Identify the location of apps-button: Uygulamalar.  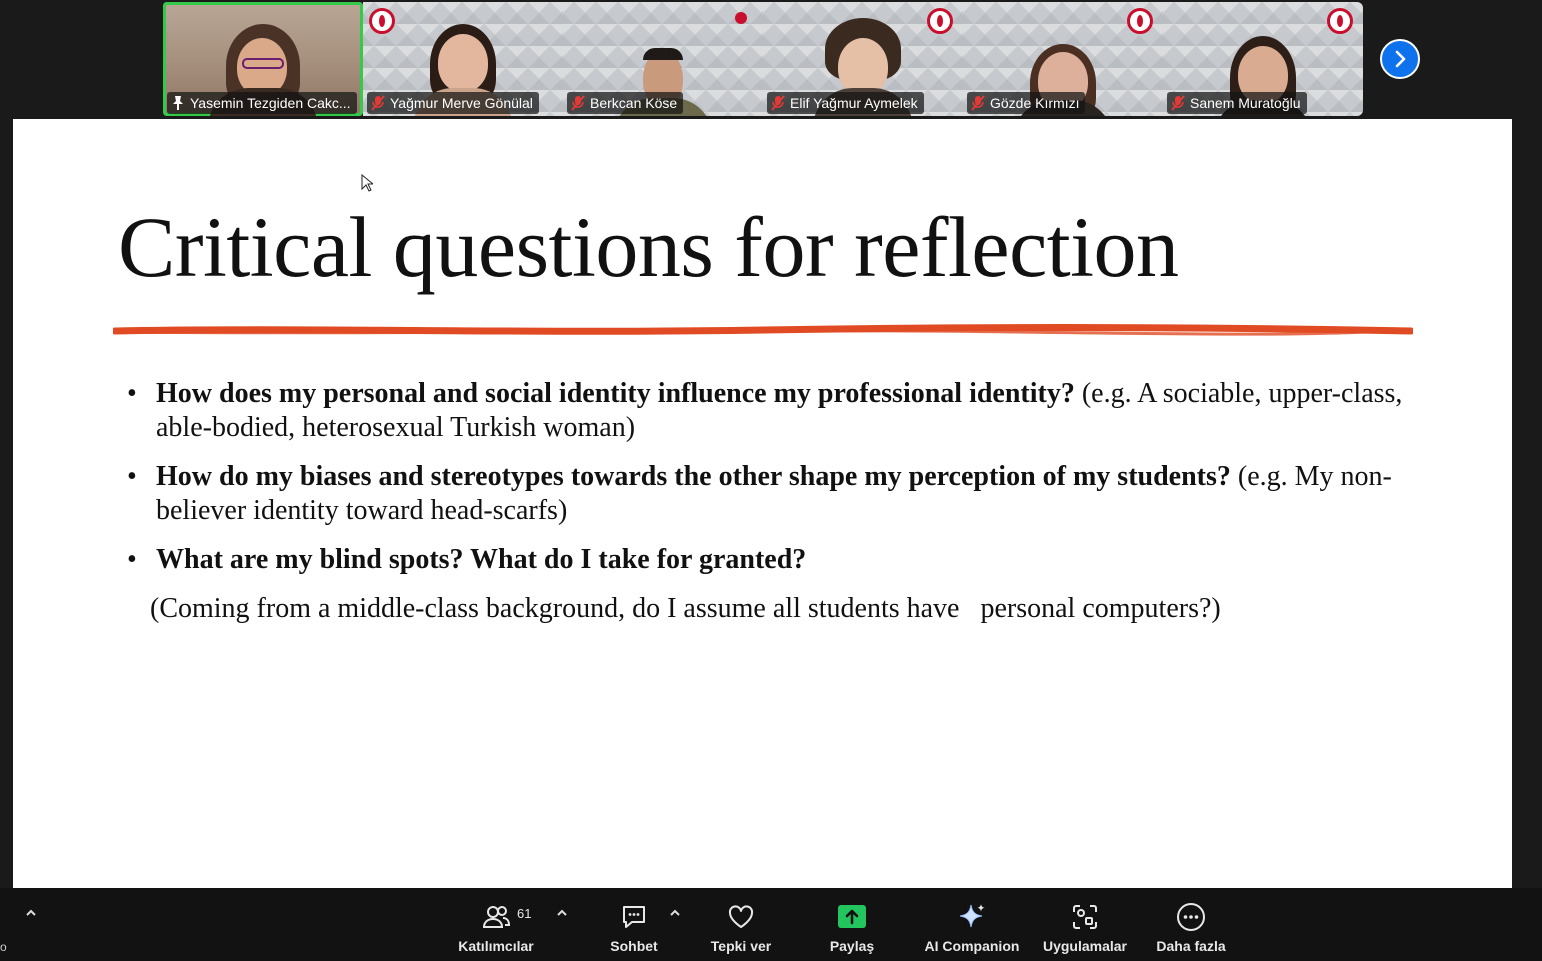
(1085, 924).